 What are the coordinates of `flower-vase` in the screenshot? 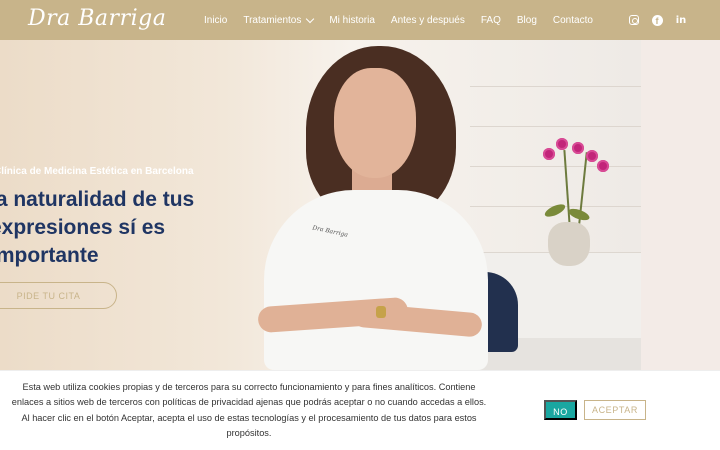 It's located at (569, 244).